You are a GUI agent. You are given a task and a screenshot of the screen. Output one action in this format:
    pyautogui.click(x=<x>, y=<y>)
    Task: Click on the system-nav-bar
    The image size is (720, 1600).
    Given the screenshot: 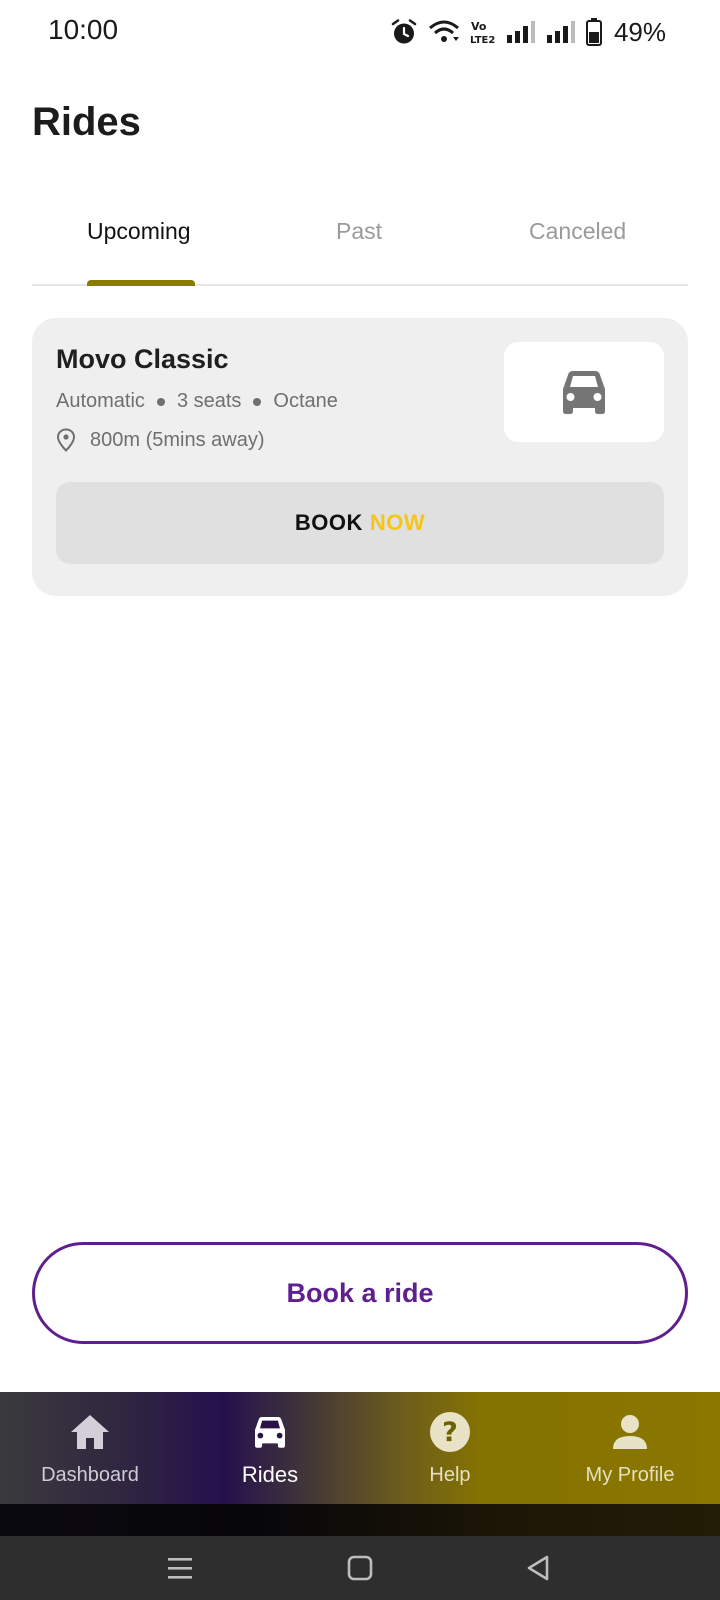 What is the action you would take?
    pyautogui.click(x=360, y=1568)
    